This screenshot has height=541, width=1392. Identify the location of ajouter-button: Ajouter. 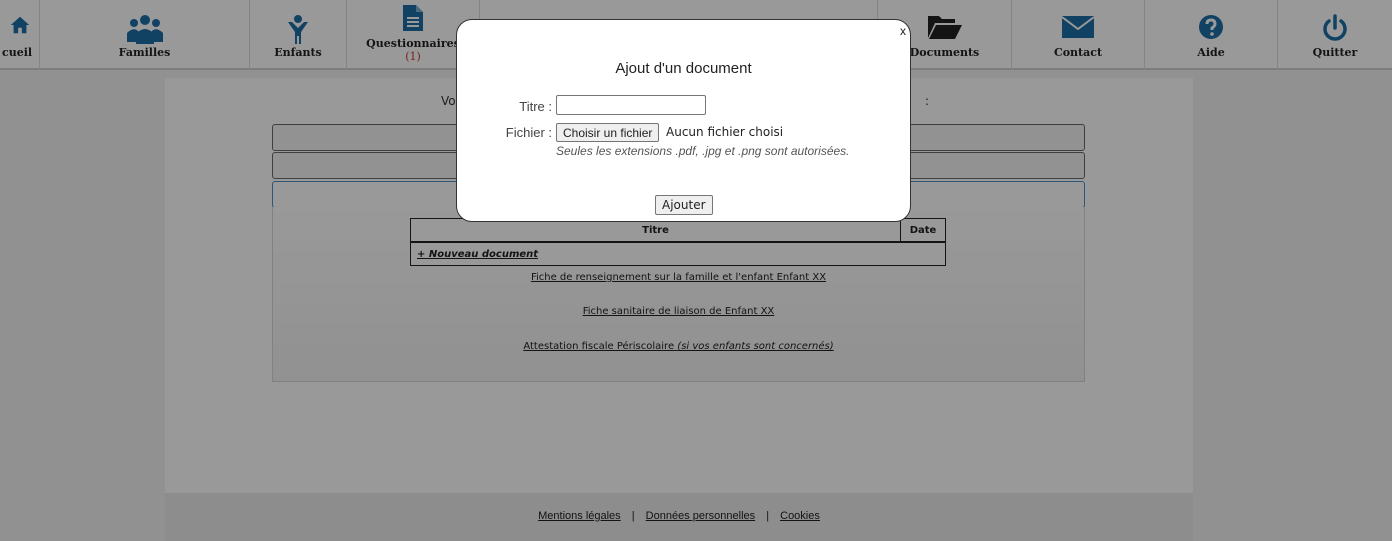
(684, 205).